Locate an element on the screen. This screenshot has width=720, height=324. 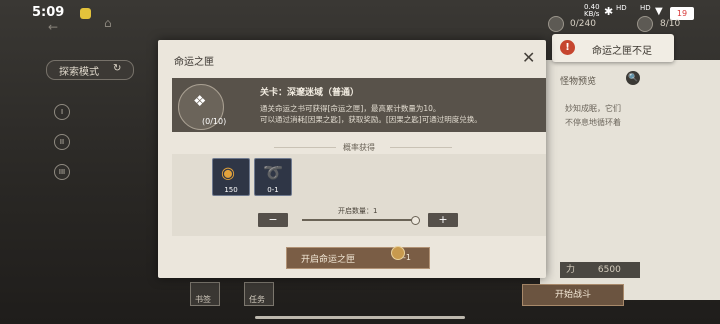
slider-handle is located at coordinates (415, 220).